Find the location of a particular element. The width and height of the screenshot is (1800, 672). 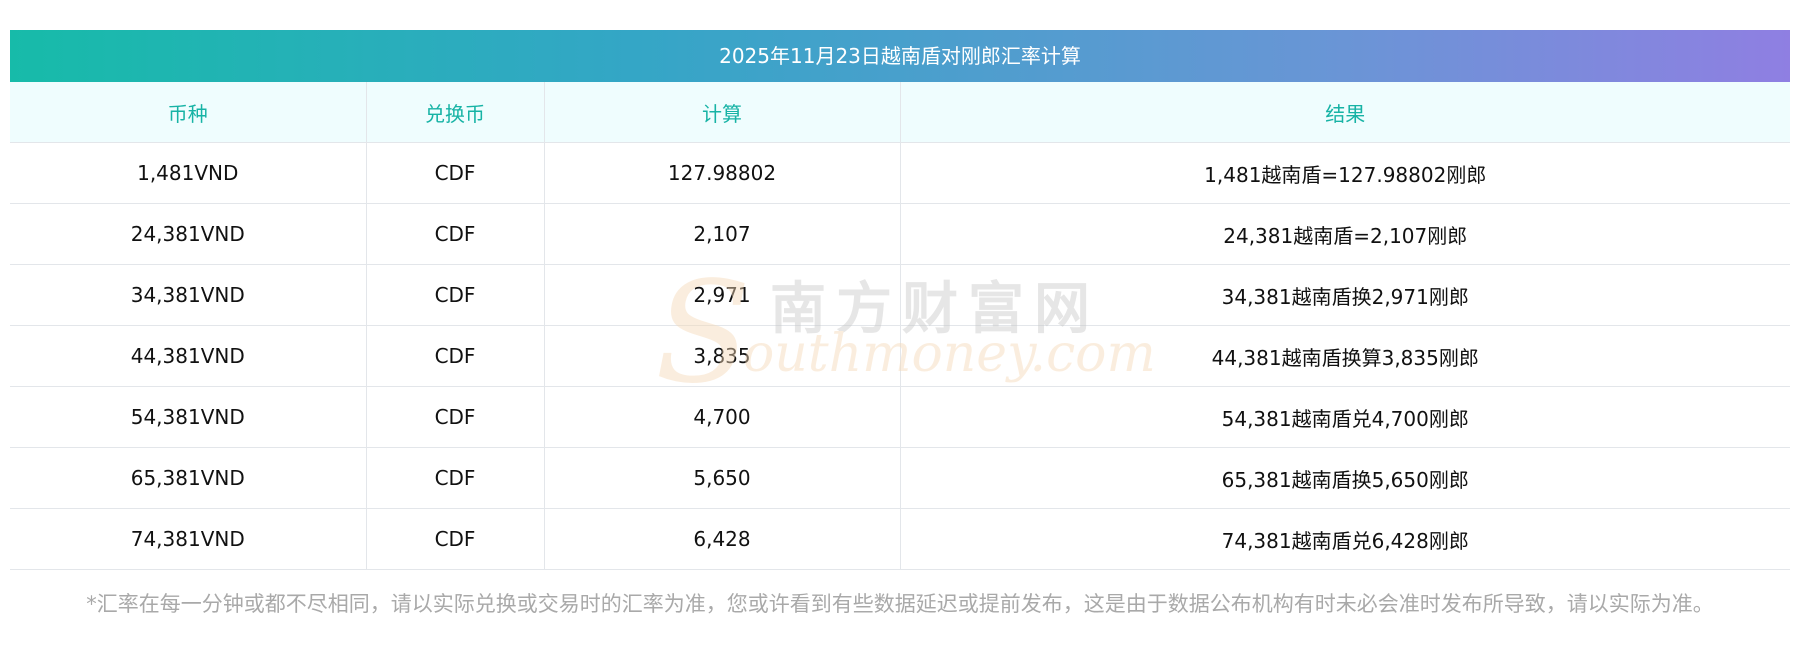

cell-result: 34,381越南盾换2,971刚郎 is located at coordinates (1344, 295).